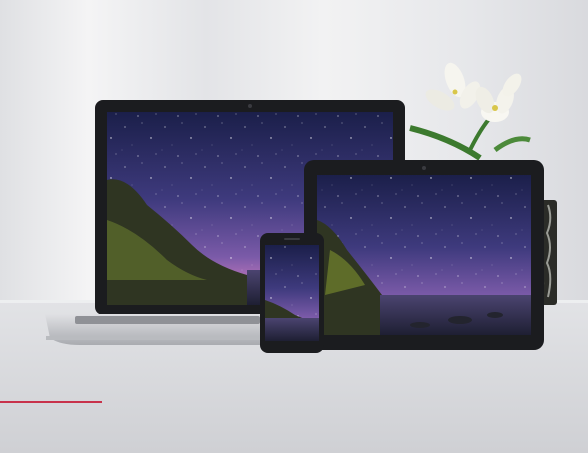 This screenshot has width=588, height=453. Describe the element at coordinates (292, 293) in the screenshot. I see `phone-icon` at that location.